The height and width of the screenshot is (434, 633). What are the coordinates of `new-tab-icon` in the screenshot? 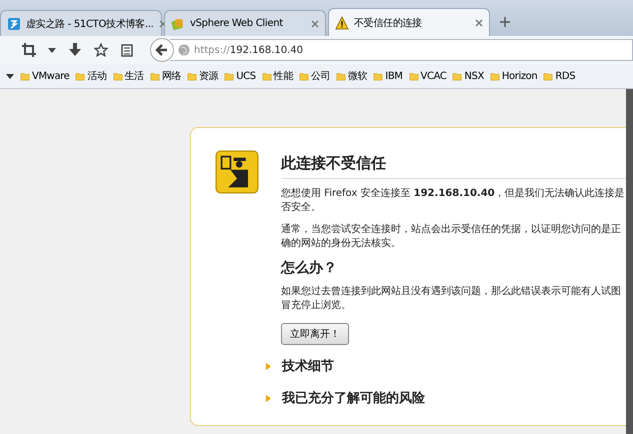 It's located at (505, 22).